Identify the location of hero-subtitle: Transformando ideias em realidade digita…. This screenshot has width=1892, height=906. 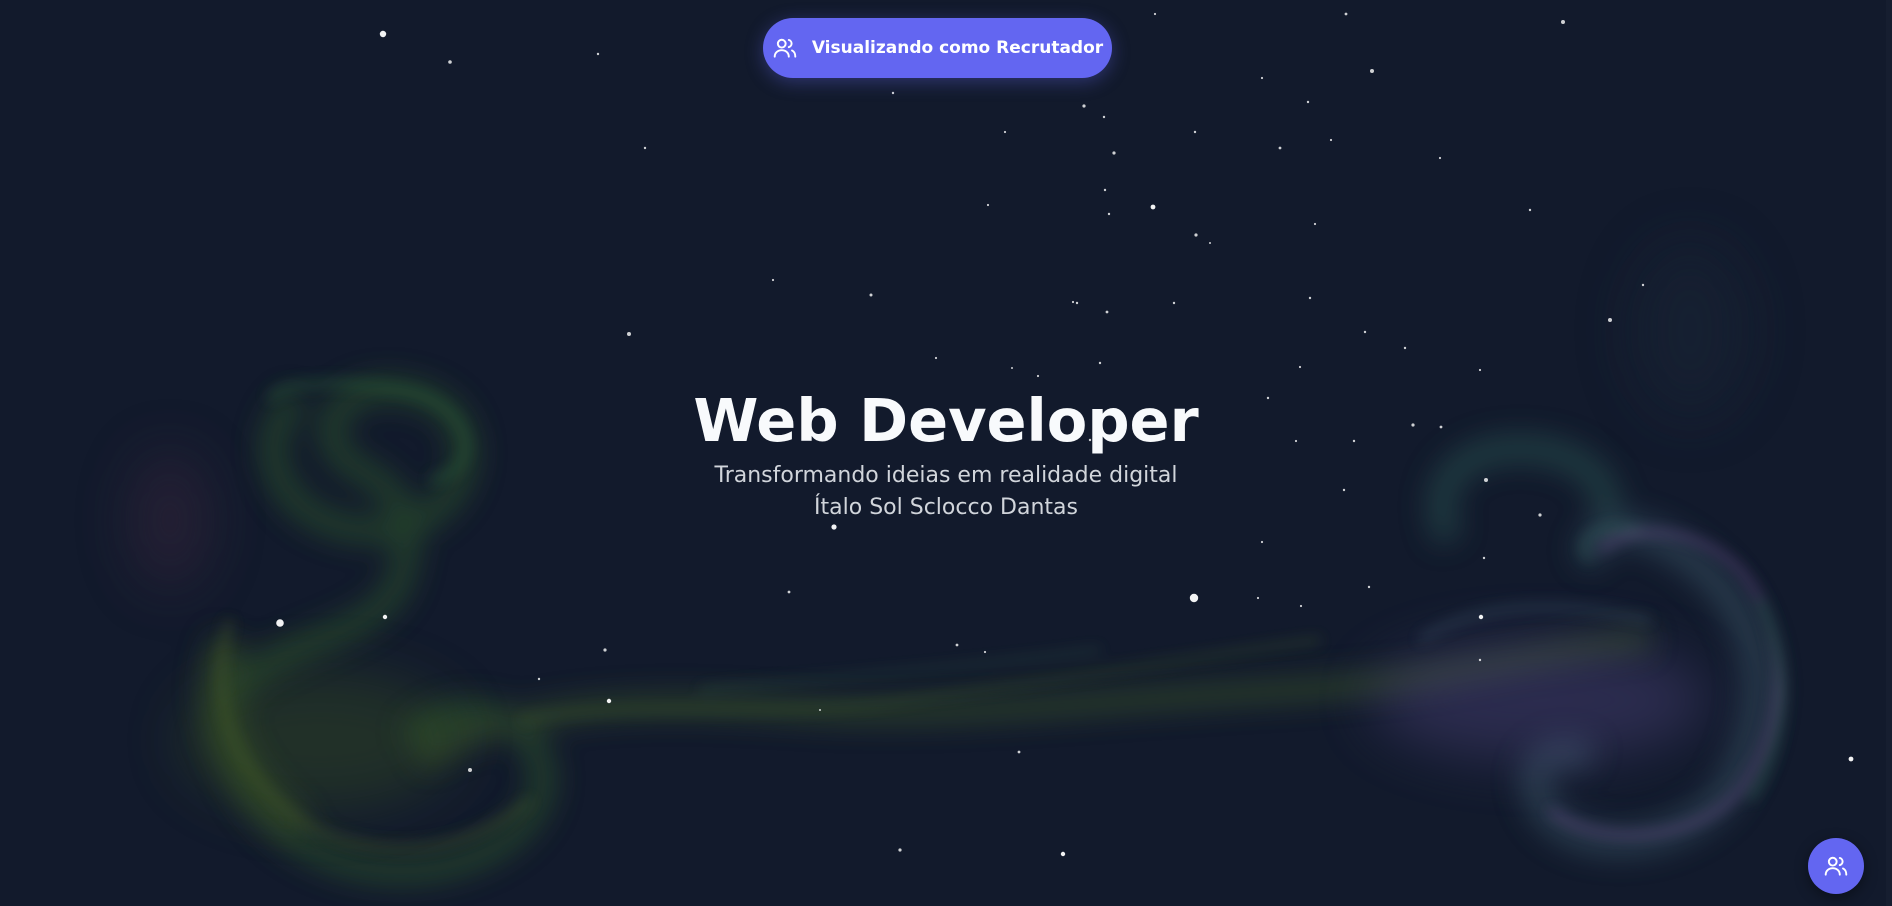
(946, 475).